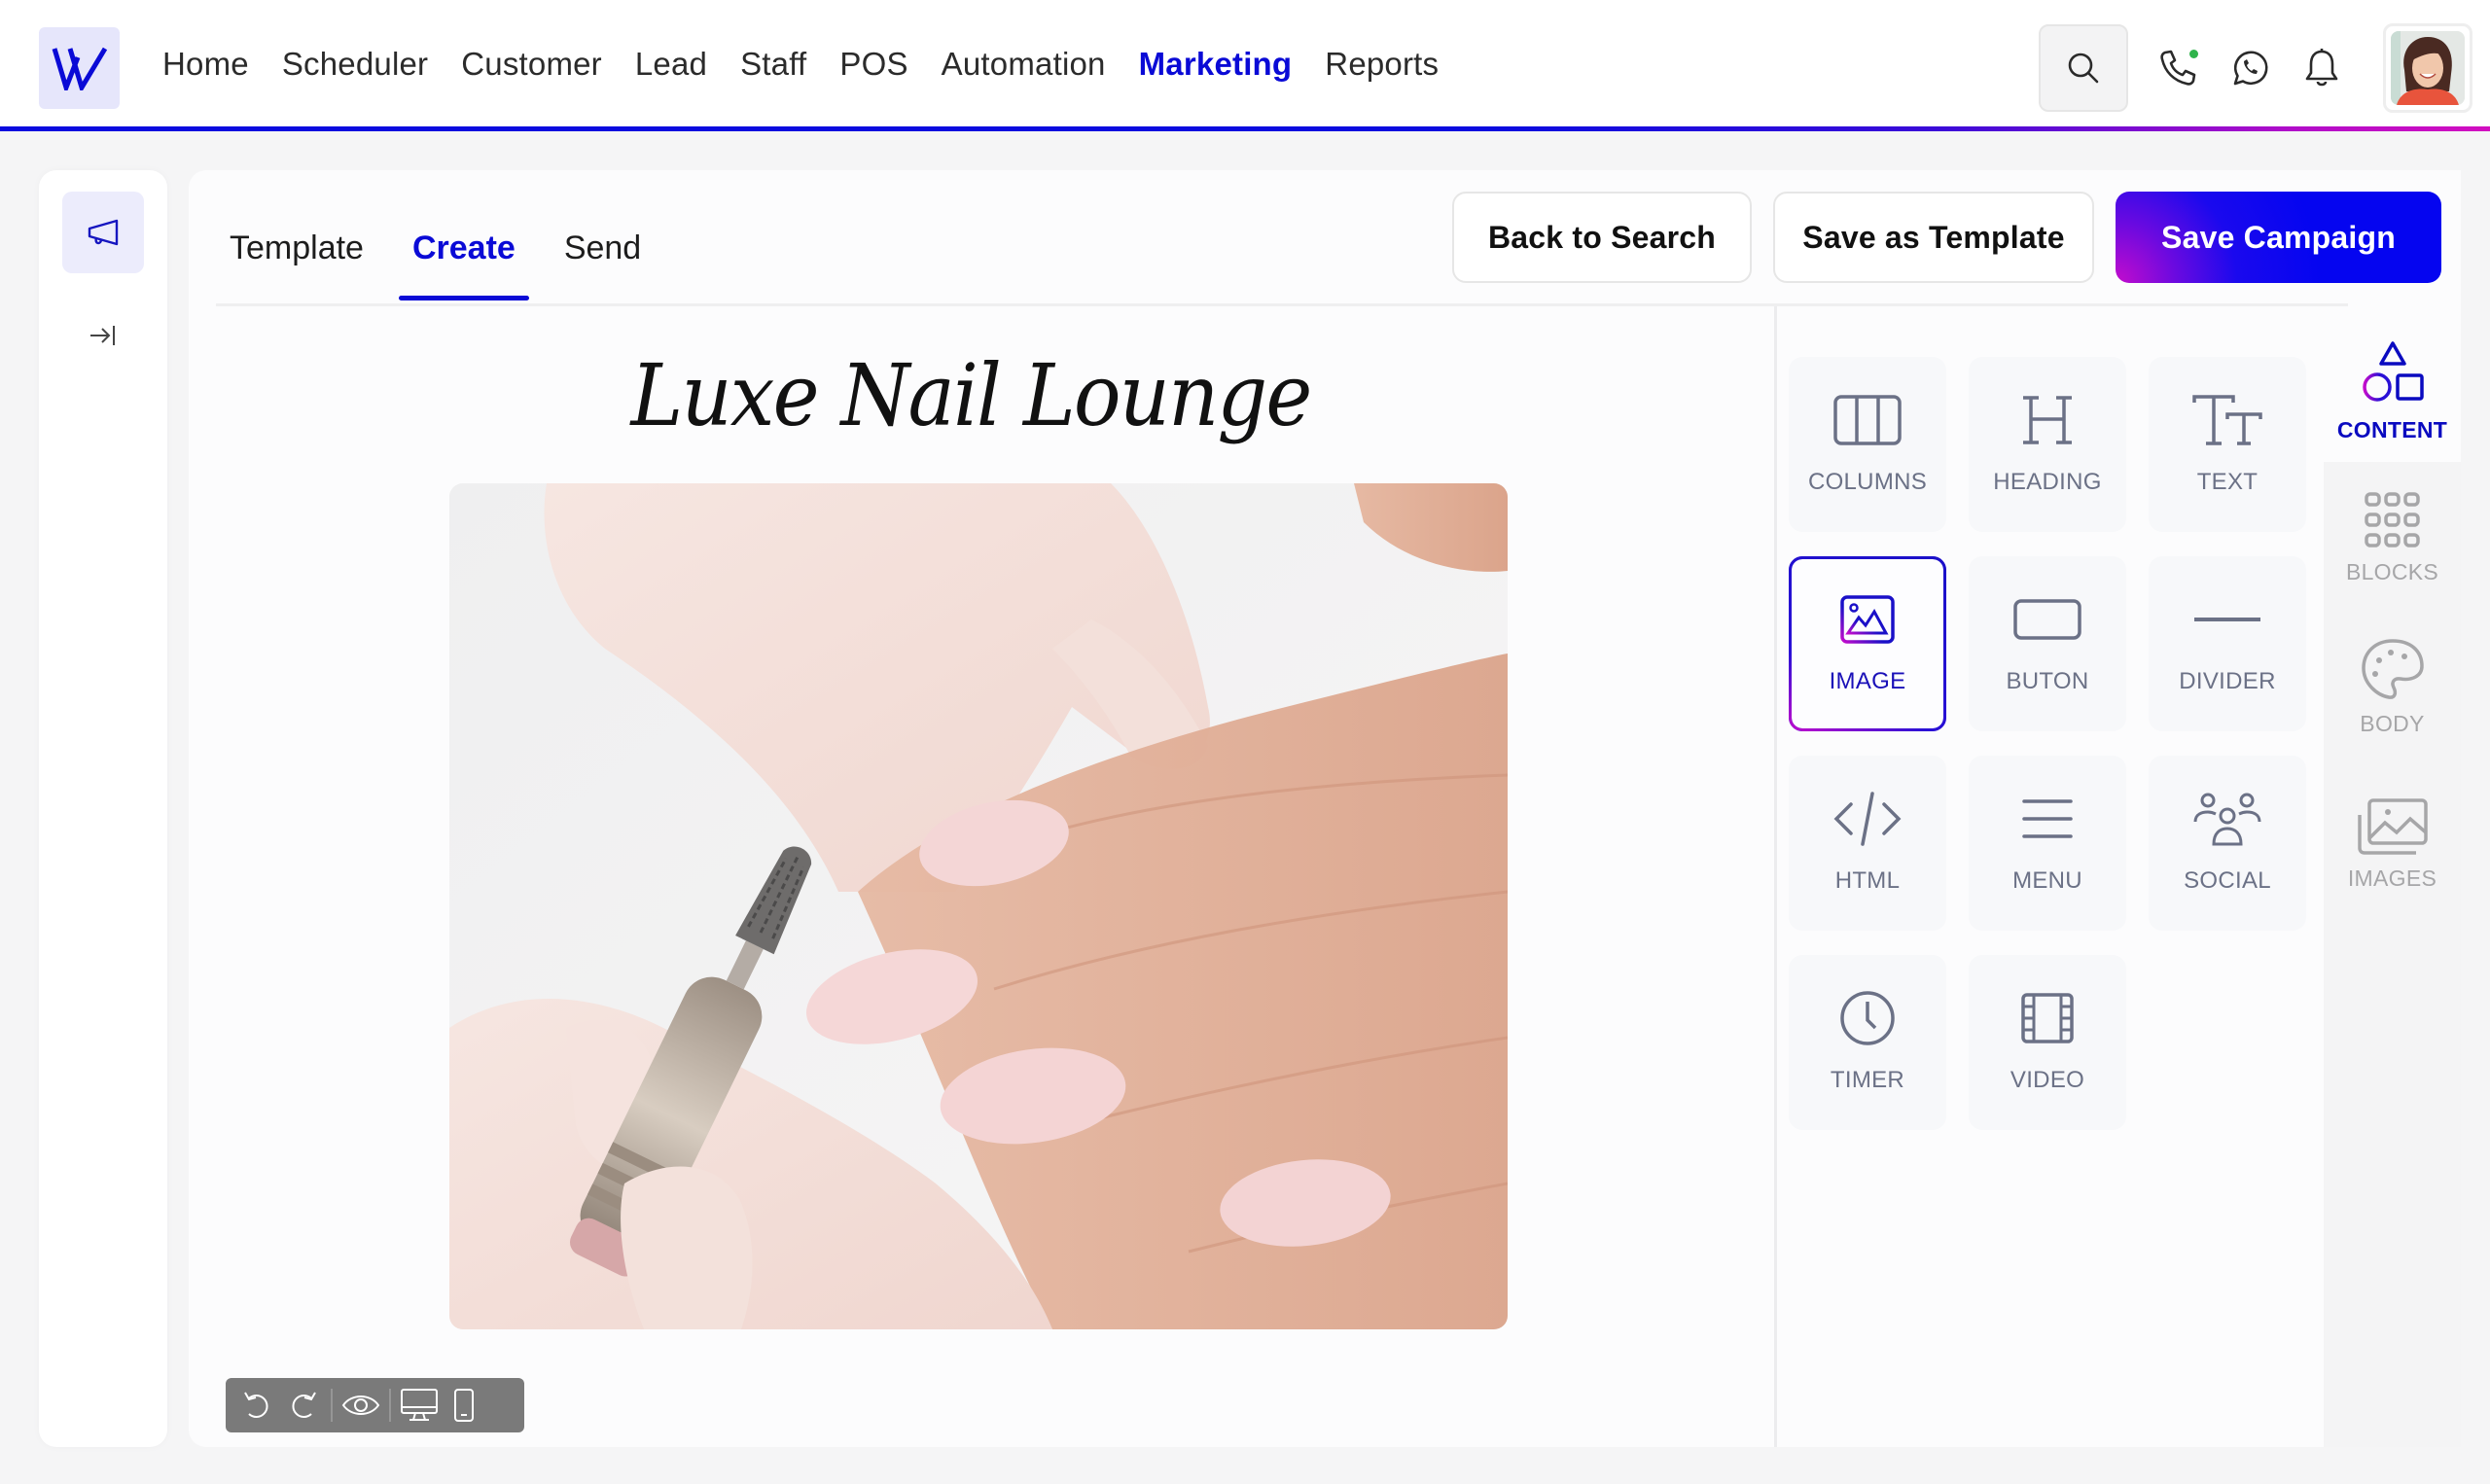 The image size is (2490, 1484). I want to click on search-icon, so click(2083, 69).